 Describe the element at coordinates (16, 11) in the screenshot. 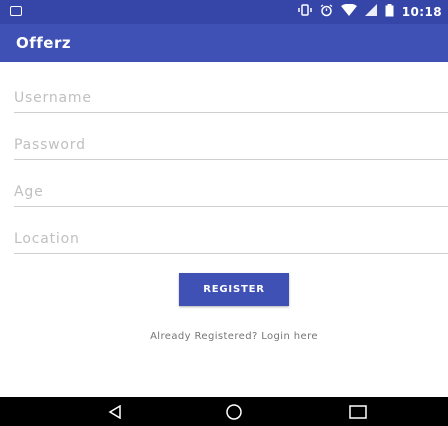

I see `notification-icon` at that location.